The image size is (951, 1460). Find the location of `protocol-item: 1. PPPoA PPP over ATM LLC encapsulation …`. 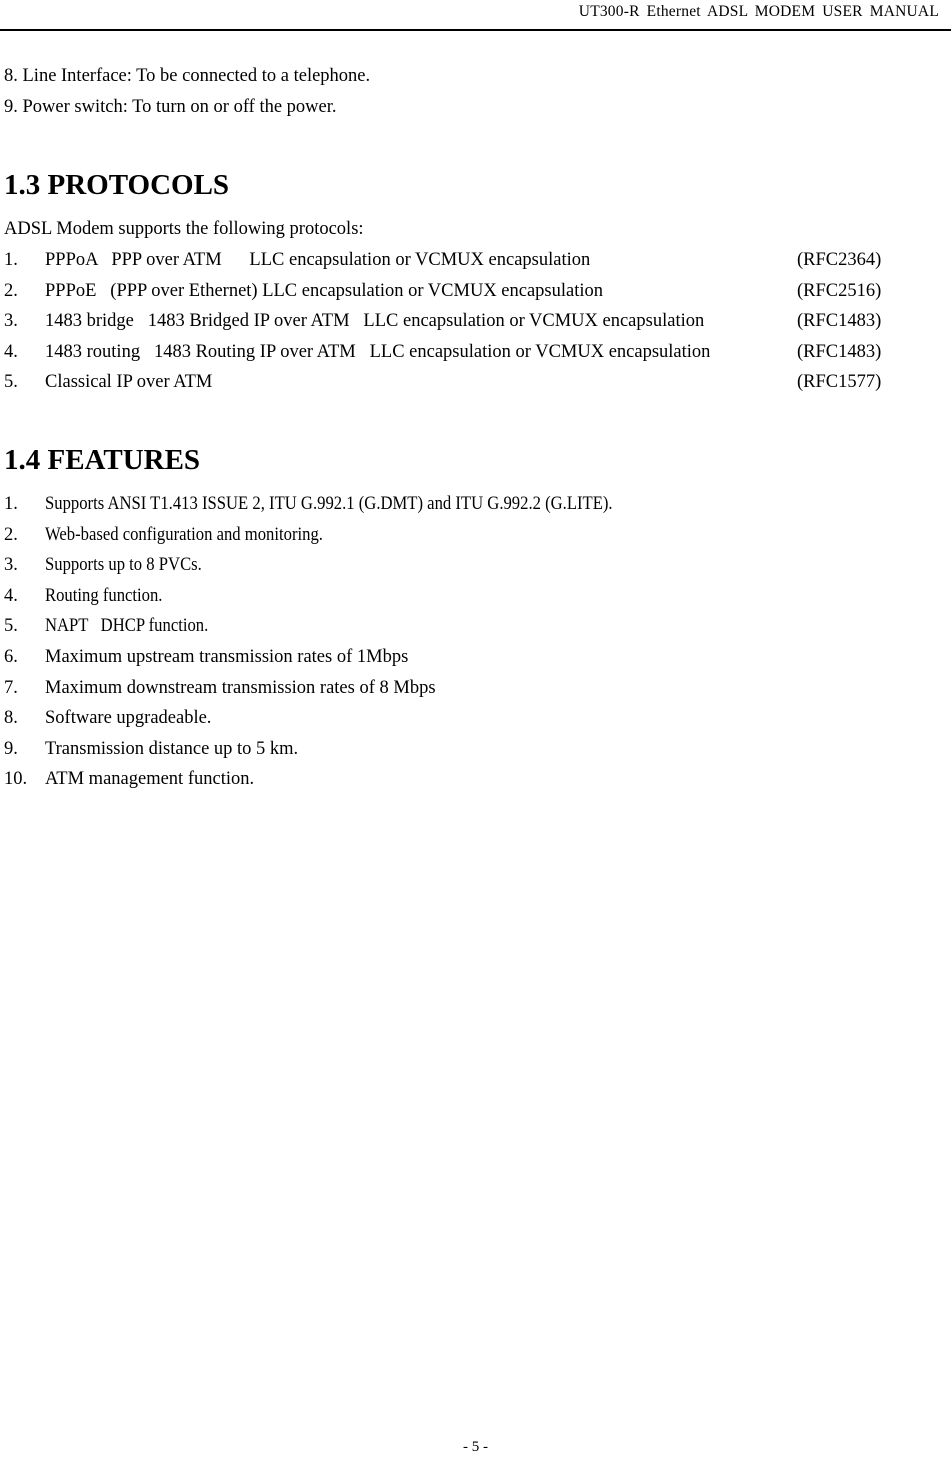

protocol-item: 1. PPPoA PPP over ATM LLC encapsulation … is located at coordinates (454, 264).